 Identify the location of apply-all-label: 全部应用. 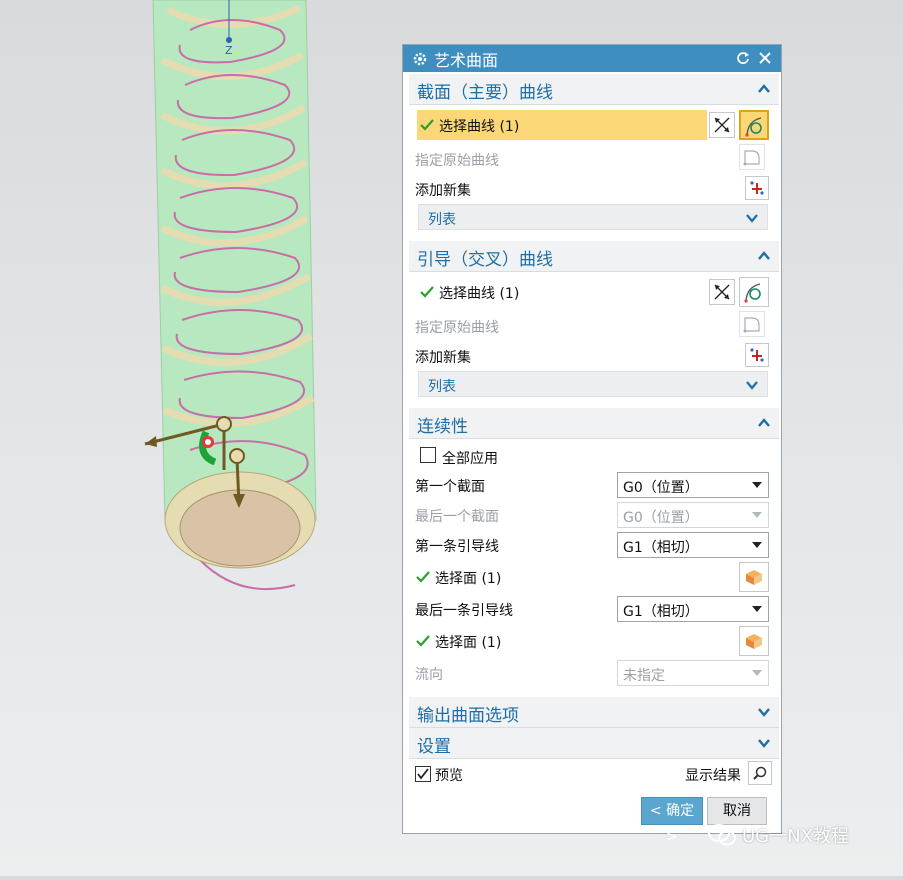
(470, 459).